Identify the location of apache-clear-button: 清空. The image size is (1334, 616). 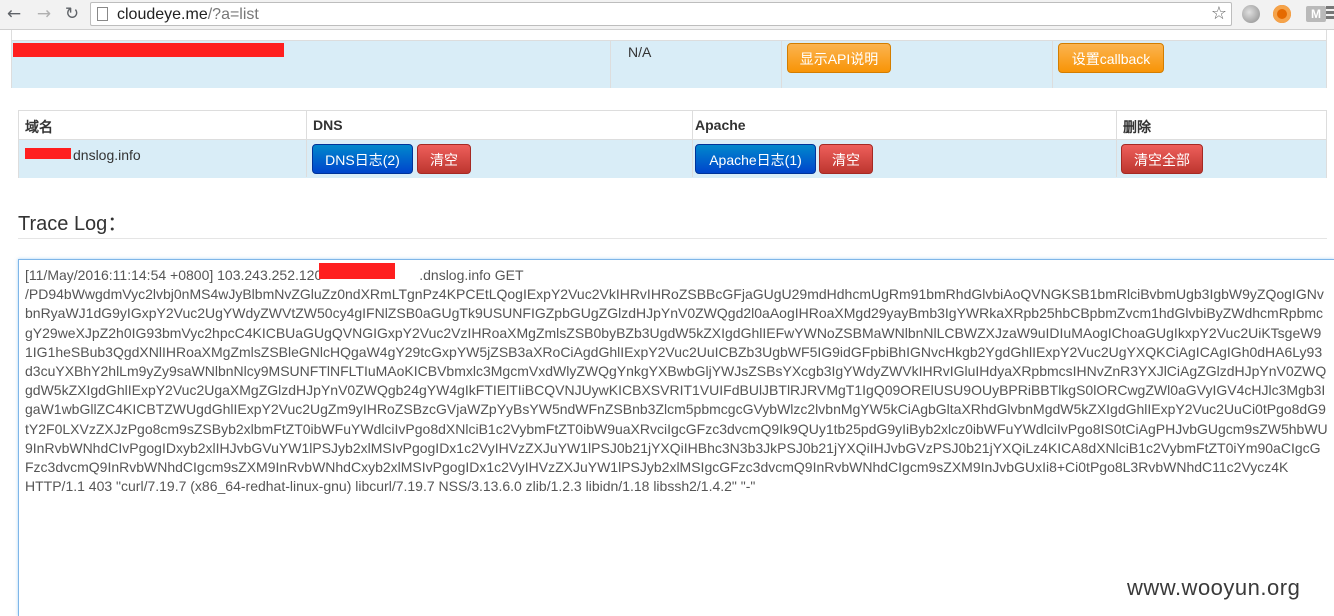
(846, 159).